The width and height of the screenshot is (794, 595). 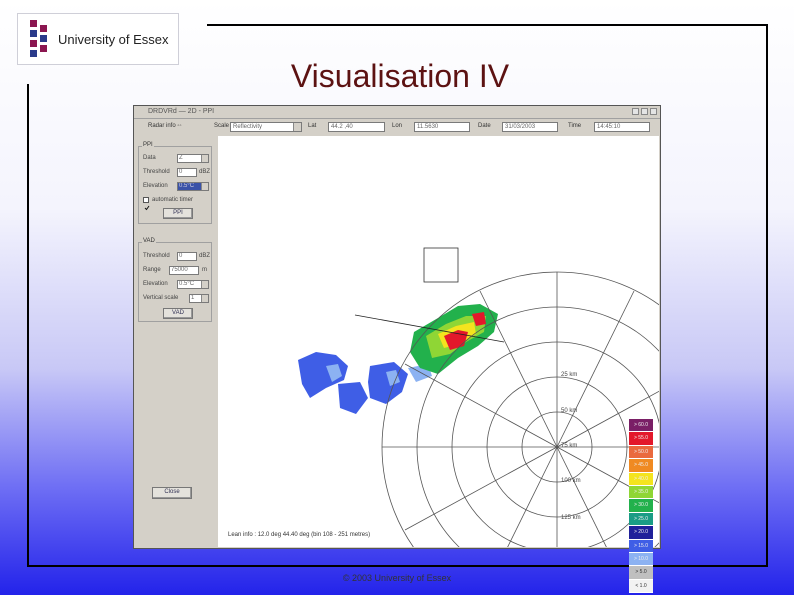 What do you see at coordinates (569, 375) in the screenshot?
I see `ring-label: 25 km` at bounding box center [569, 375].